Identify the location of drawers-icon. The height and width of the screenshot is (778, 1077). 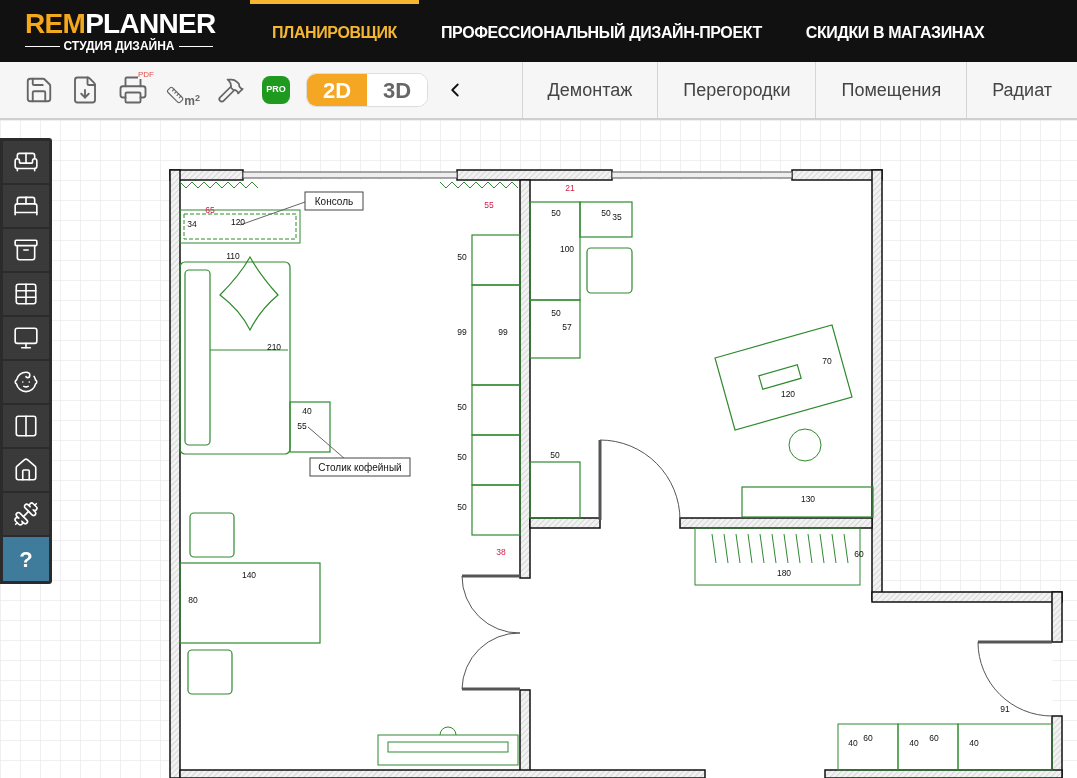
(26, 250).